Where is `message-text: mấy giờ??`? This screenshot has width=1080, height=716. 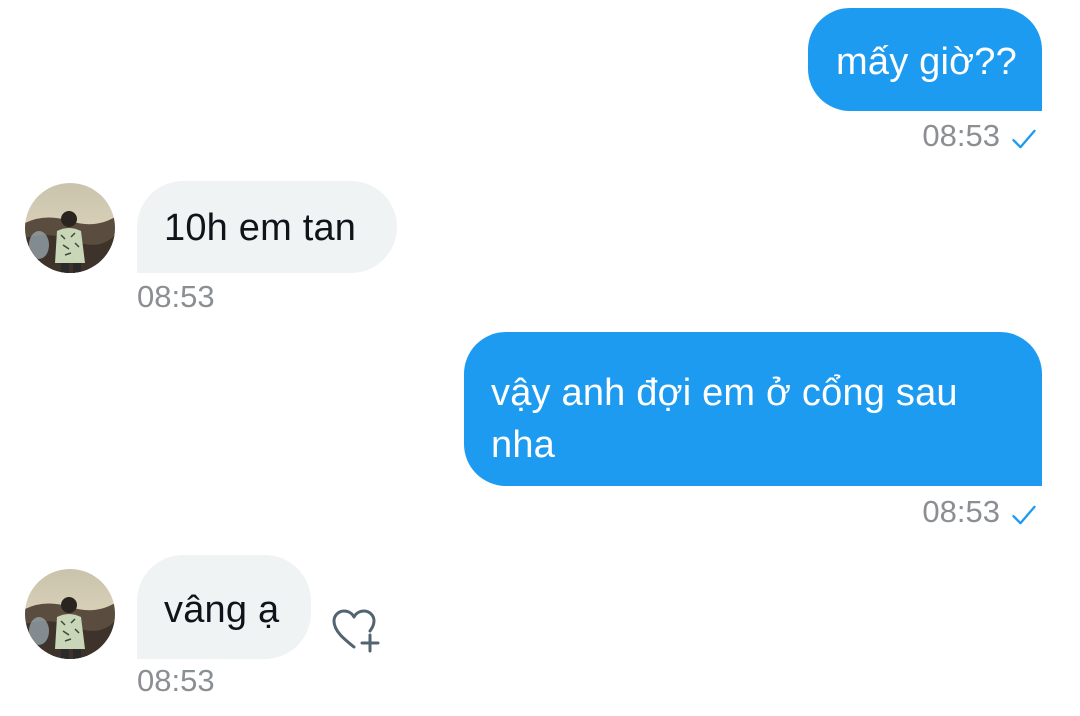
message-text: mấy giờ?? is located at coordinates (926, 62).